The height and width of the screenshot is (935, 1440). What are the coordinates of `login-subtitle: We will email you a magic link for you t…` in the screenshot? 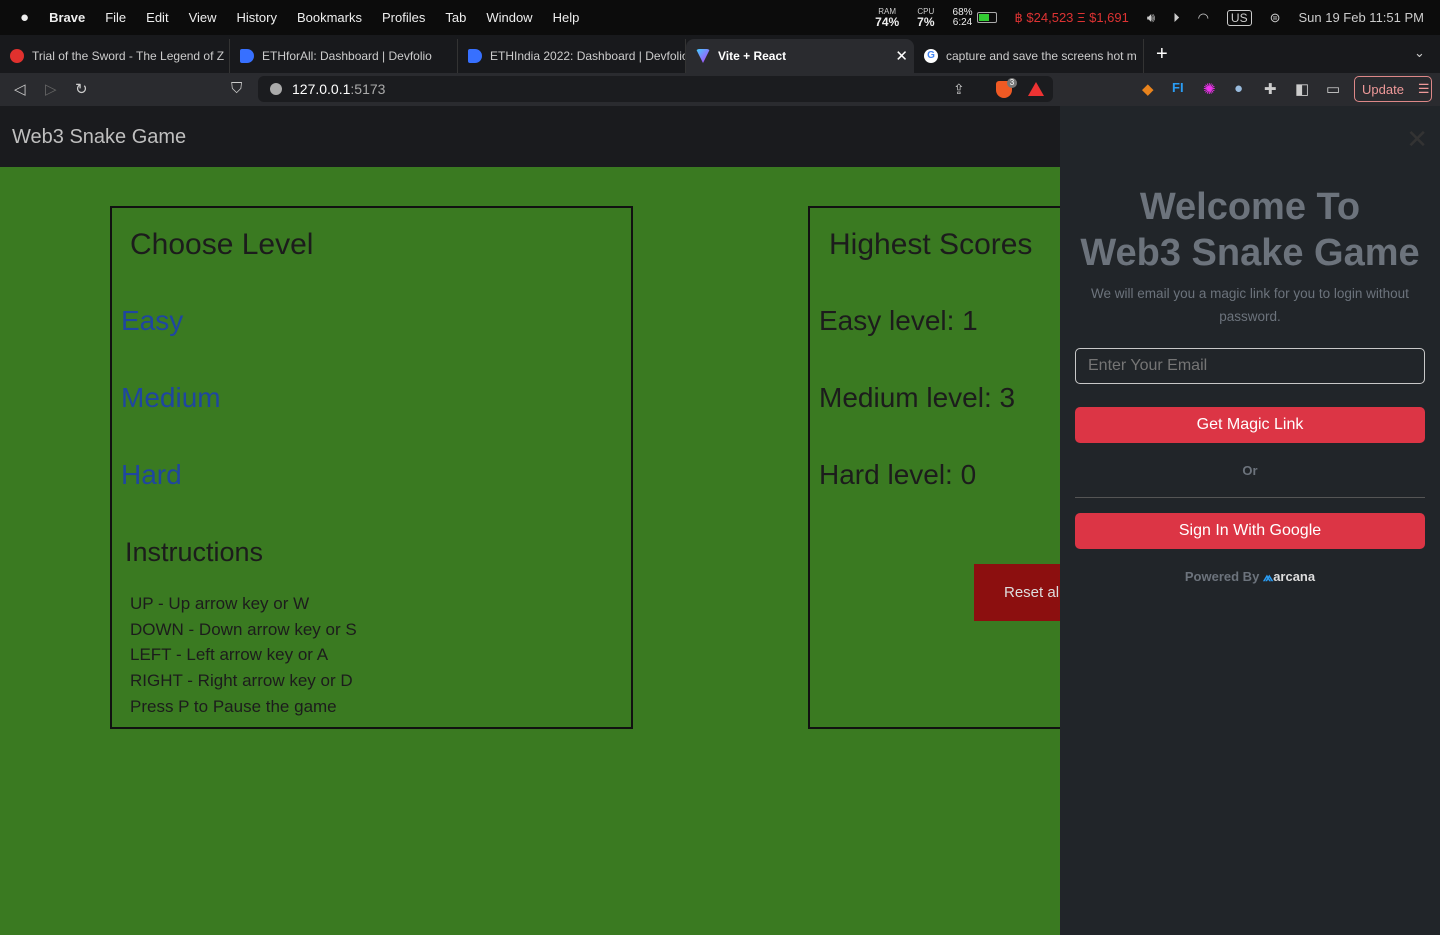 It's located at (1250, 305).